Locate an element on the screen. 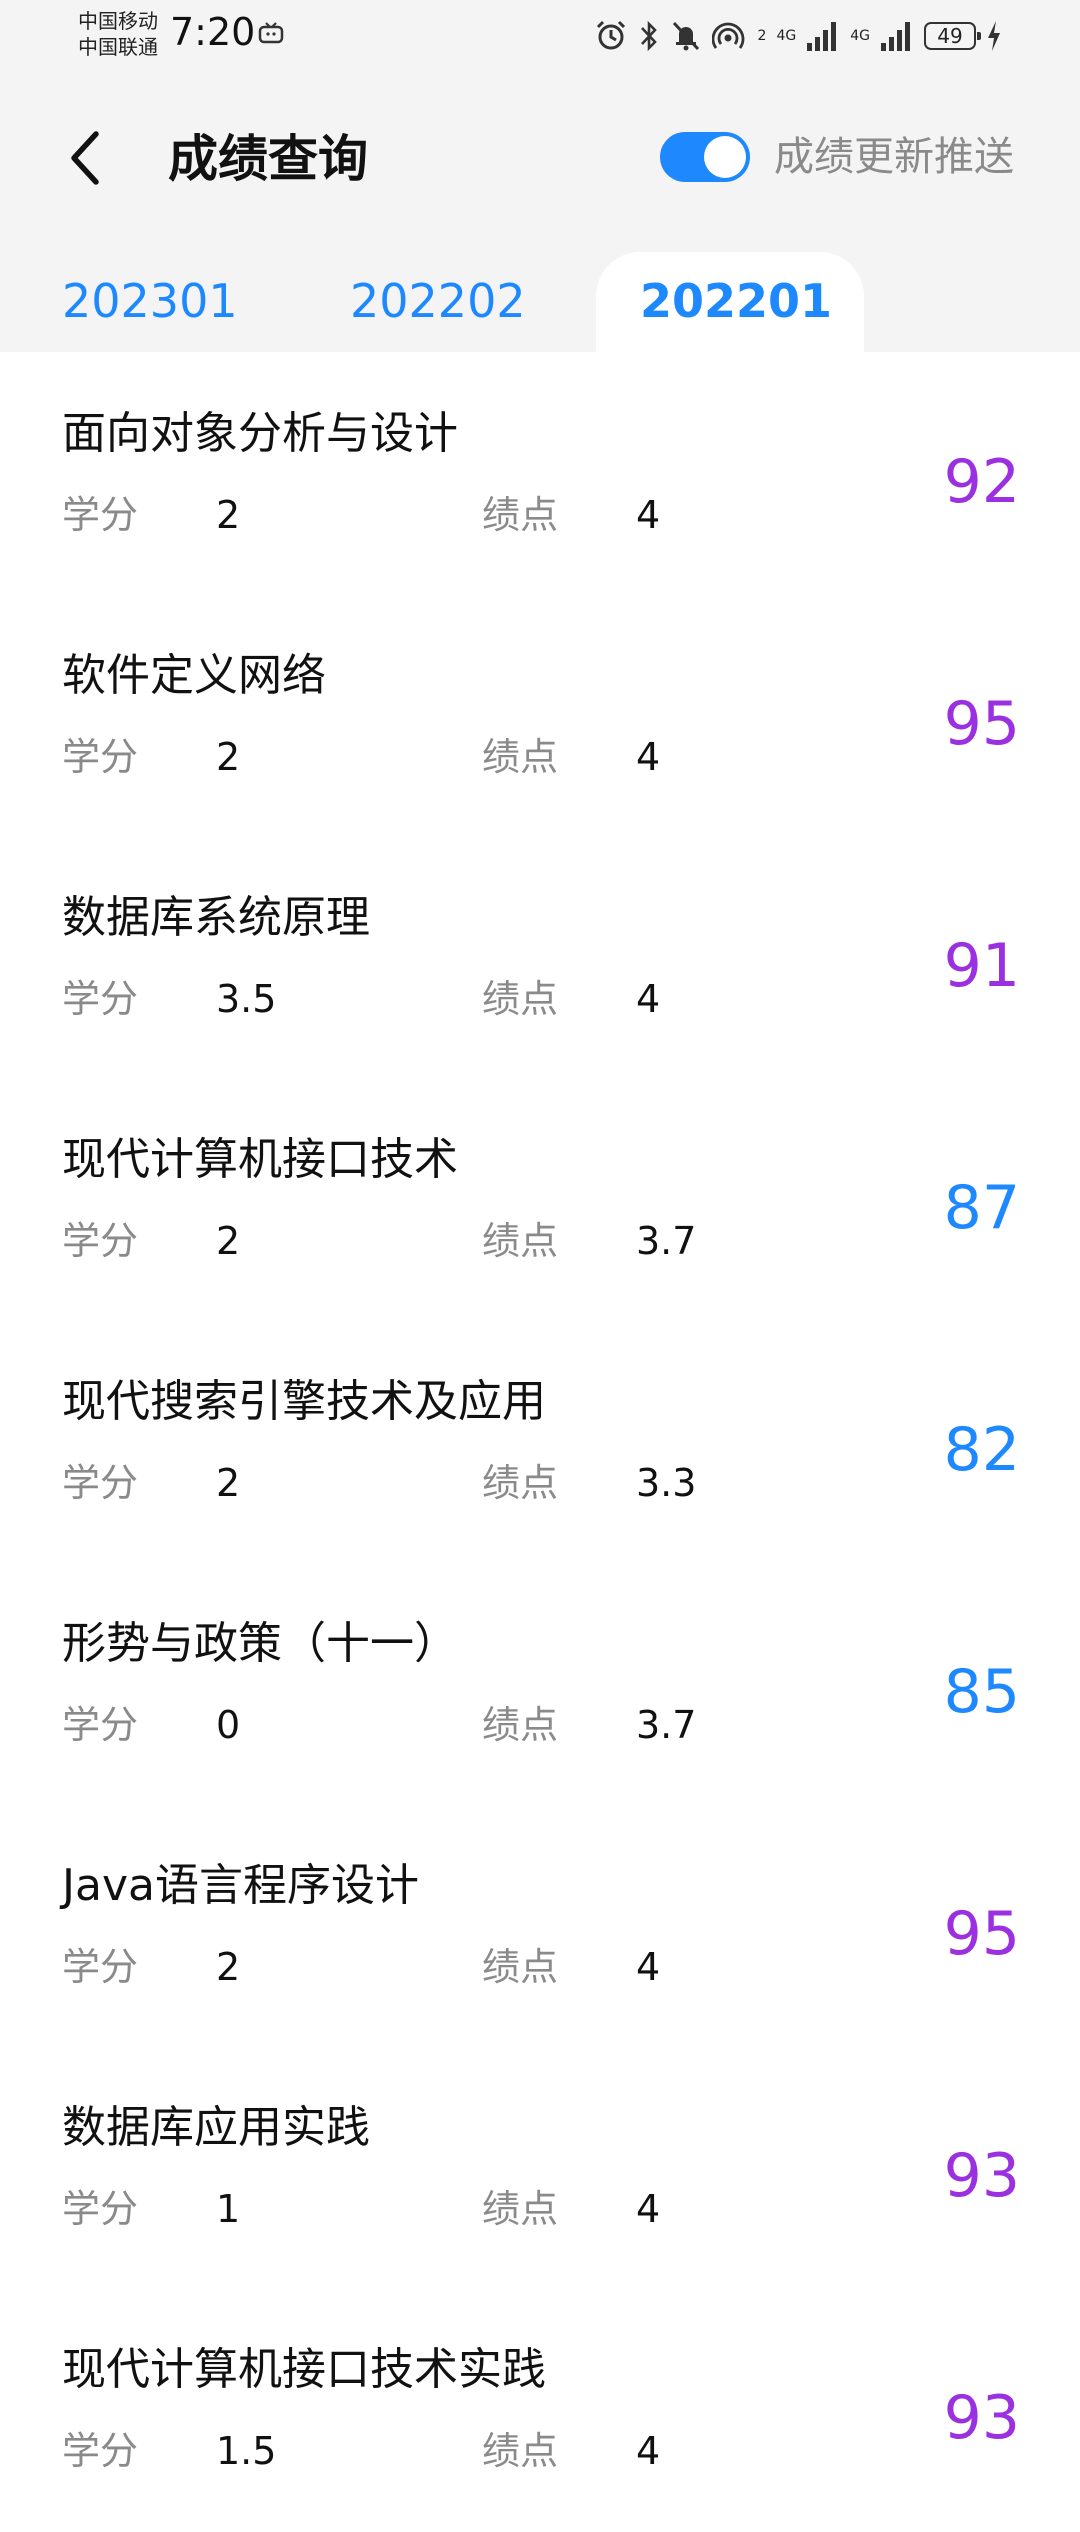  course-name: 软件定义网络 is located at coordinates (194, 675).